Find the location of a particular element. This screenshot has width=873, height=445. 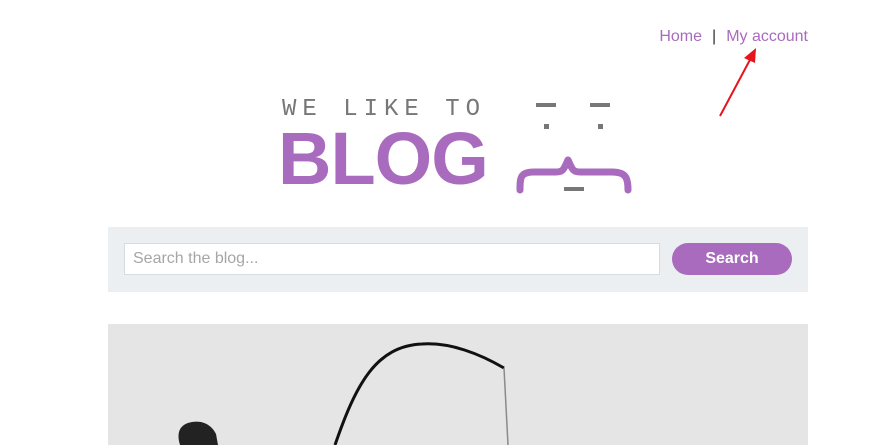

search-button: Search is located at coordinates (732, 259).